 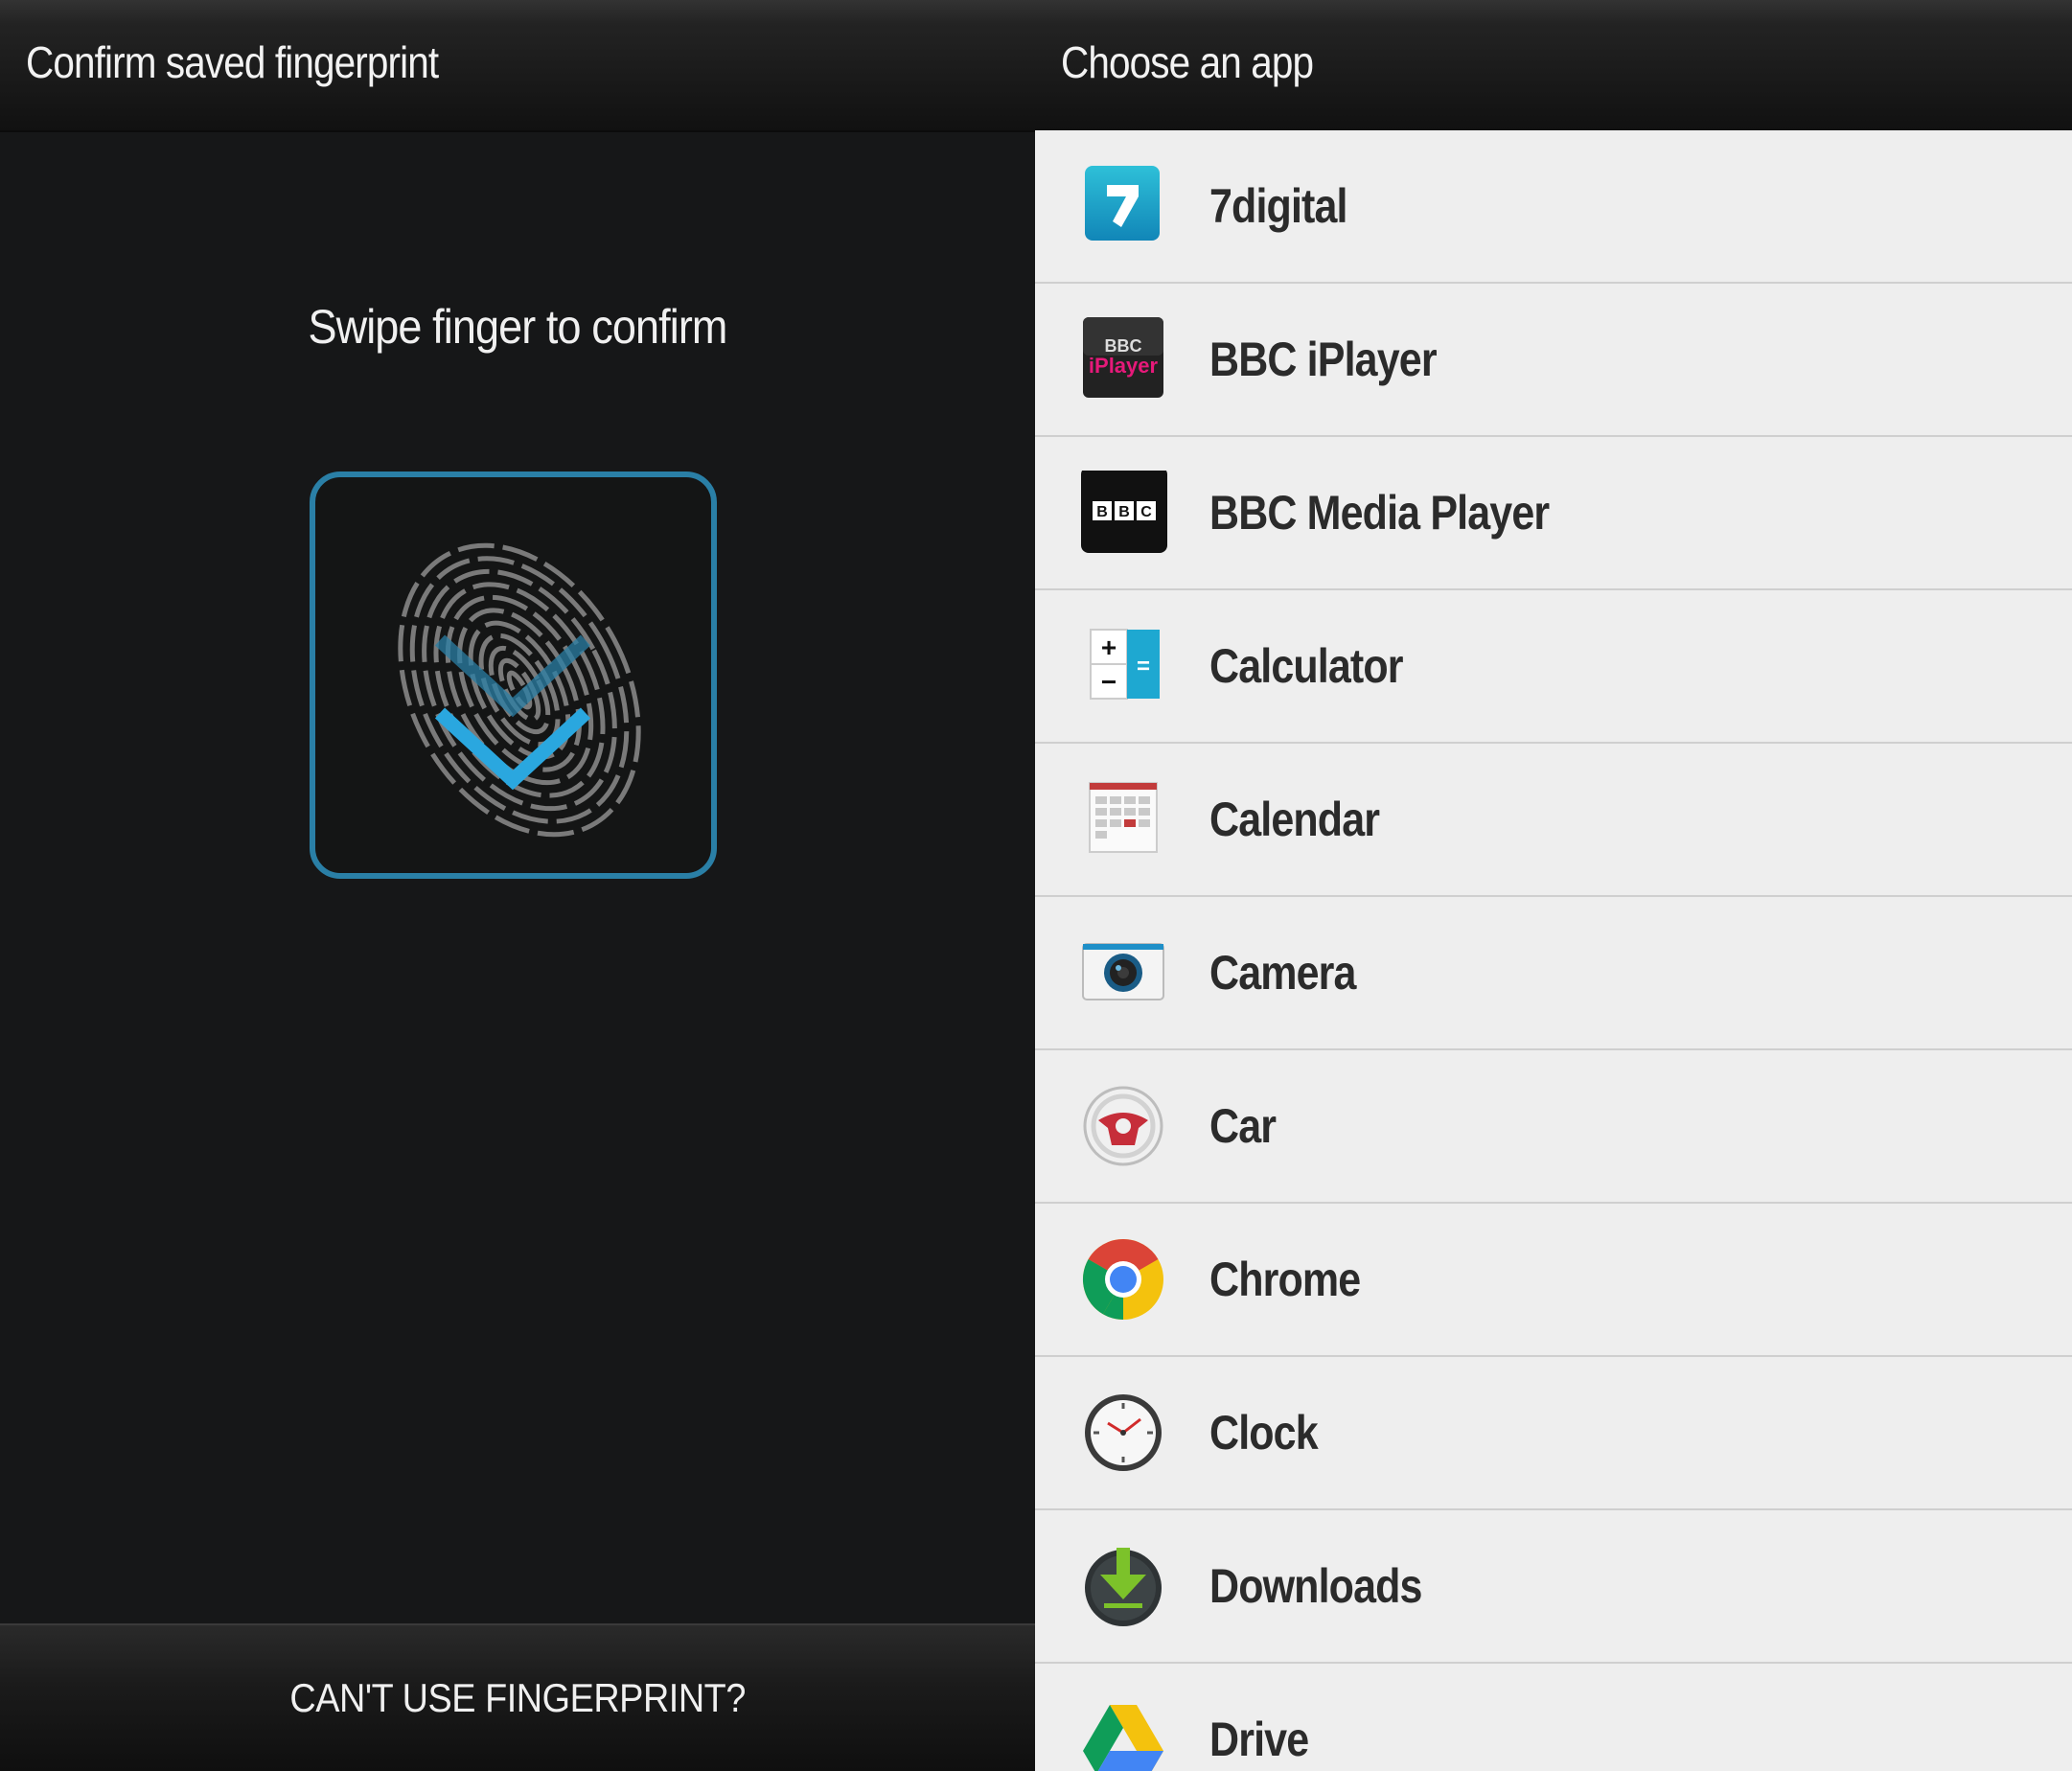 I want to click on title-bar: Confirm saved fingerprint, so click(x=518, y=66).